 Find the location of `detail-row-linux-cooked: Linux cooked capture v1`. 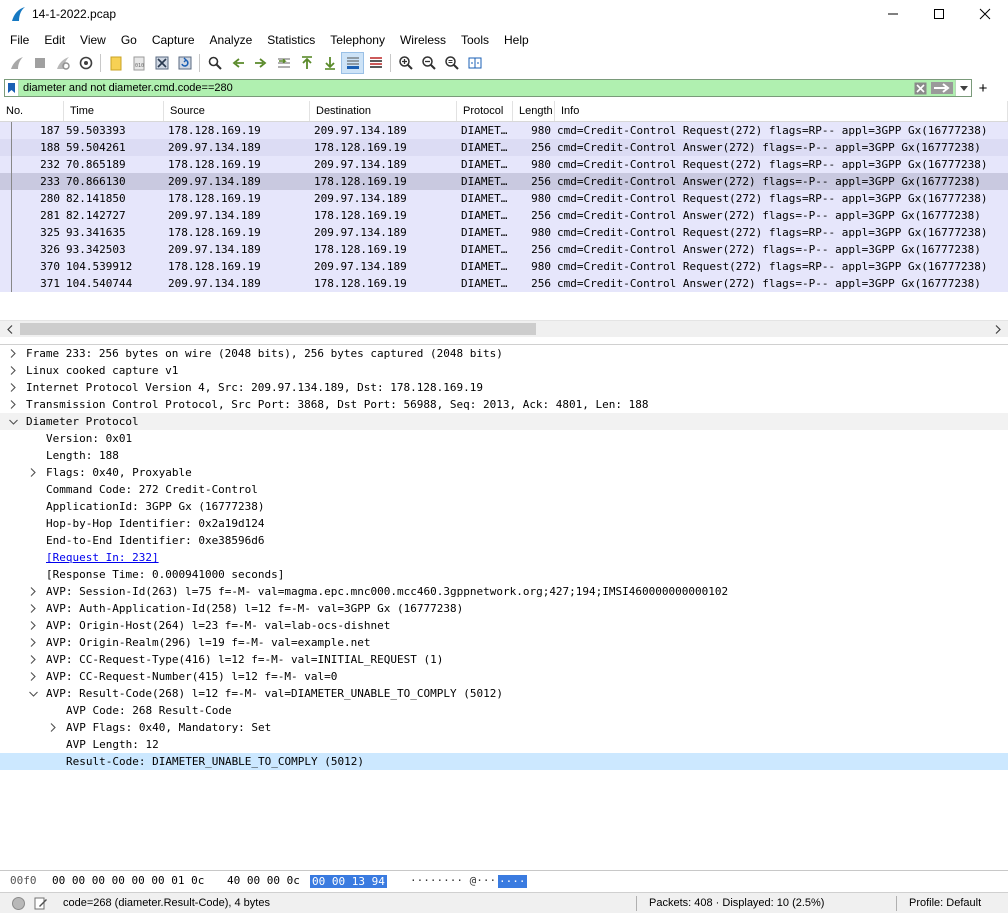

detail-row-linux-cooked: Linux cooked capture v1 is located at coordinates (504, 370).